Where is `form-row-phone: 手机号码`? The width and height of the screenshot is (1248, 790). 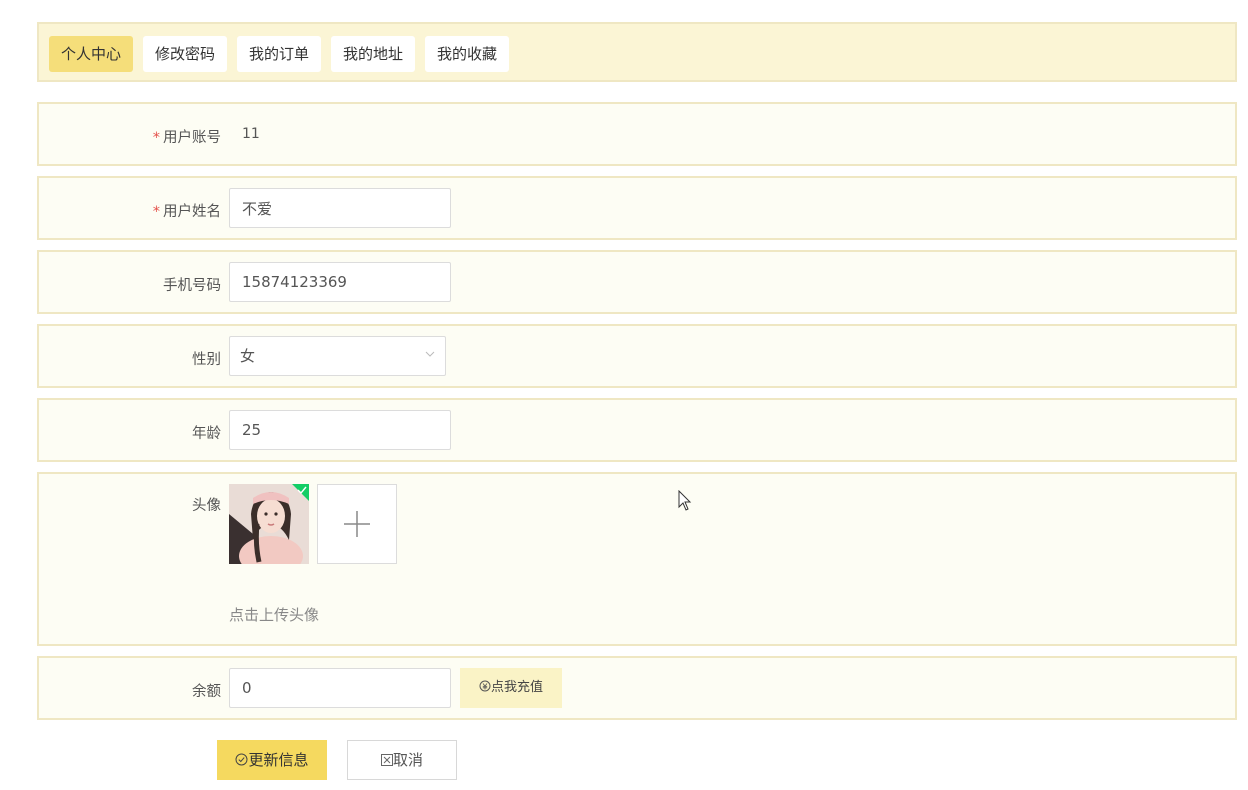
form-row-phone: 手机号码 is located at coordinates (637, 282).